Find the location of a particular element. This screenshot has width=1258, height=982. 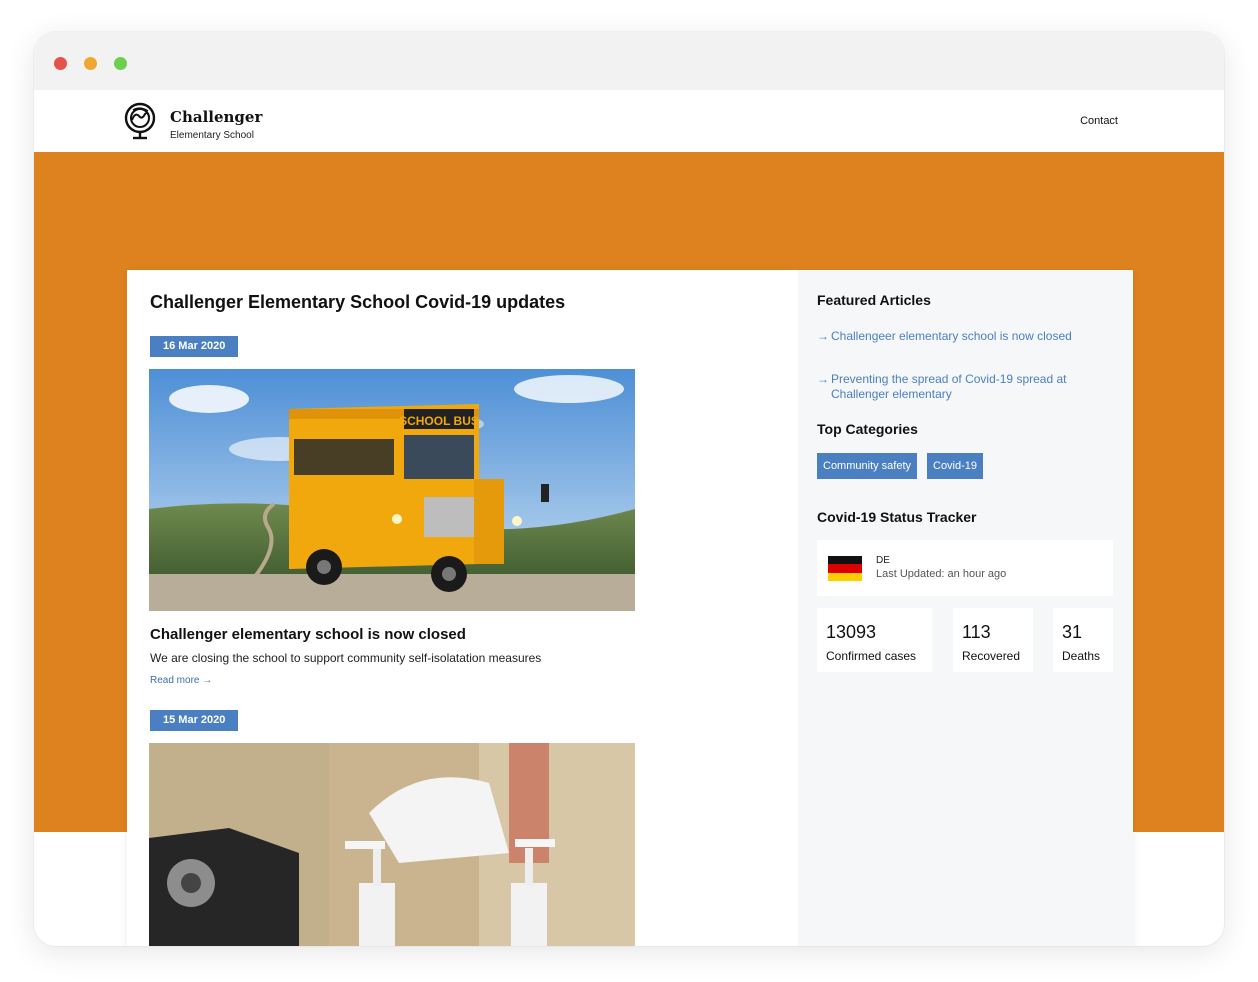

stat-value: 13093 is located at coordinates (851, 632).